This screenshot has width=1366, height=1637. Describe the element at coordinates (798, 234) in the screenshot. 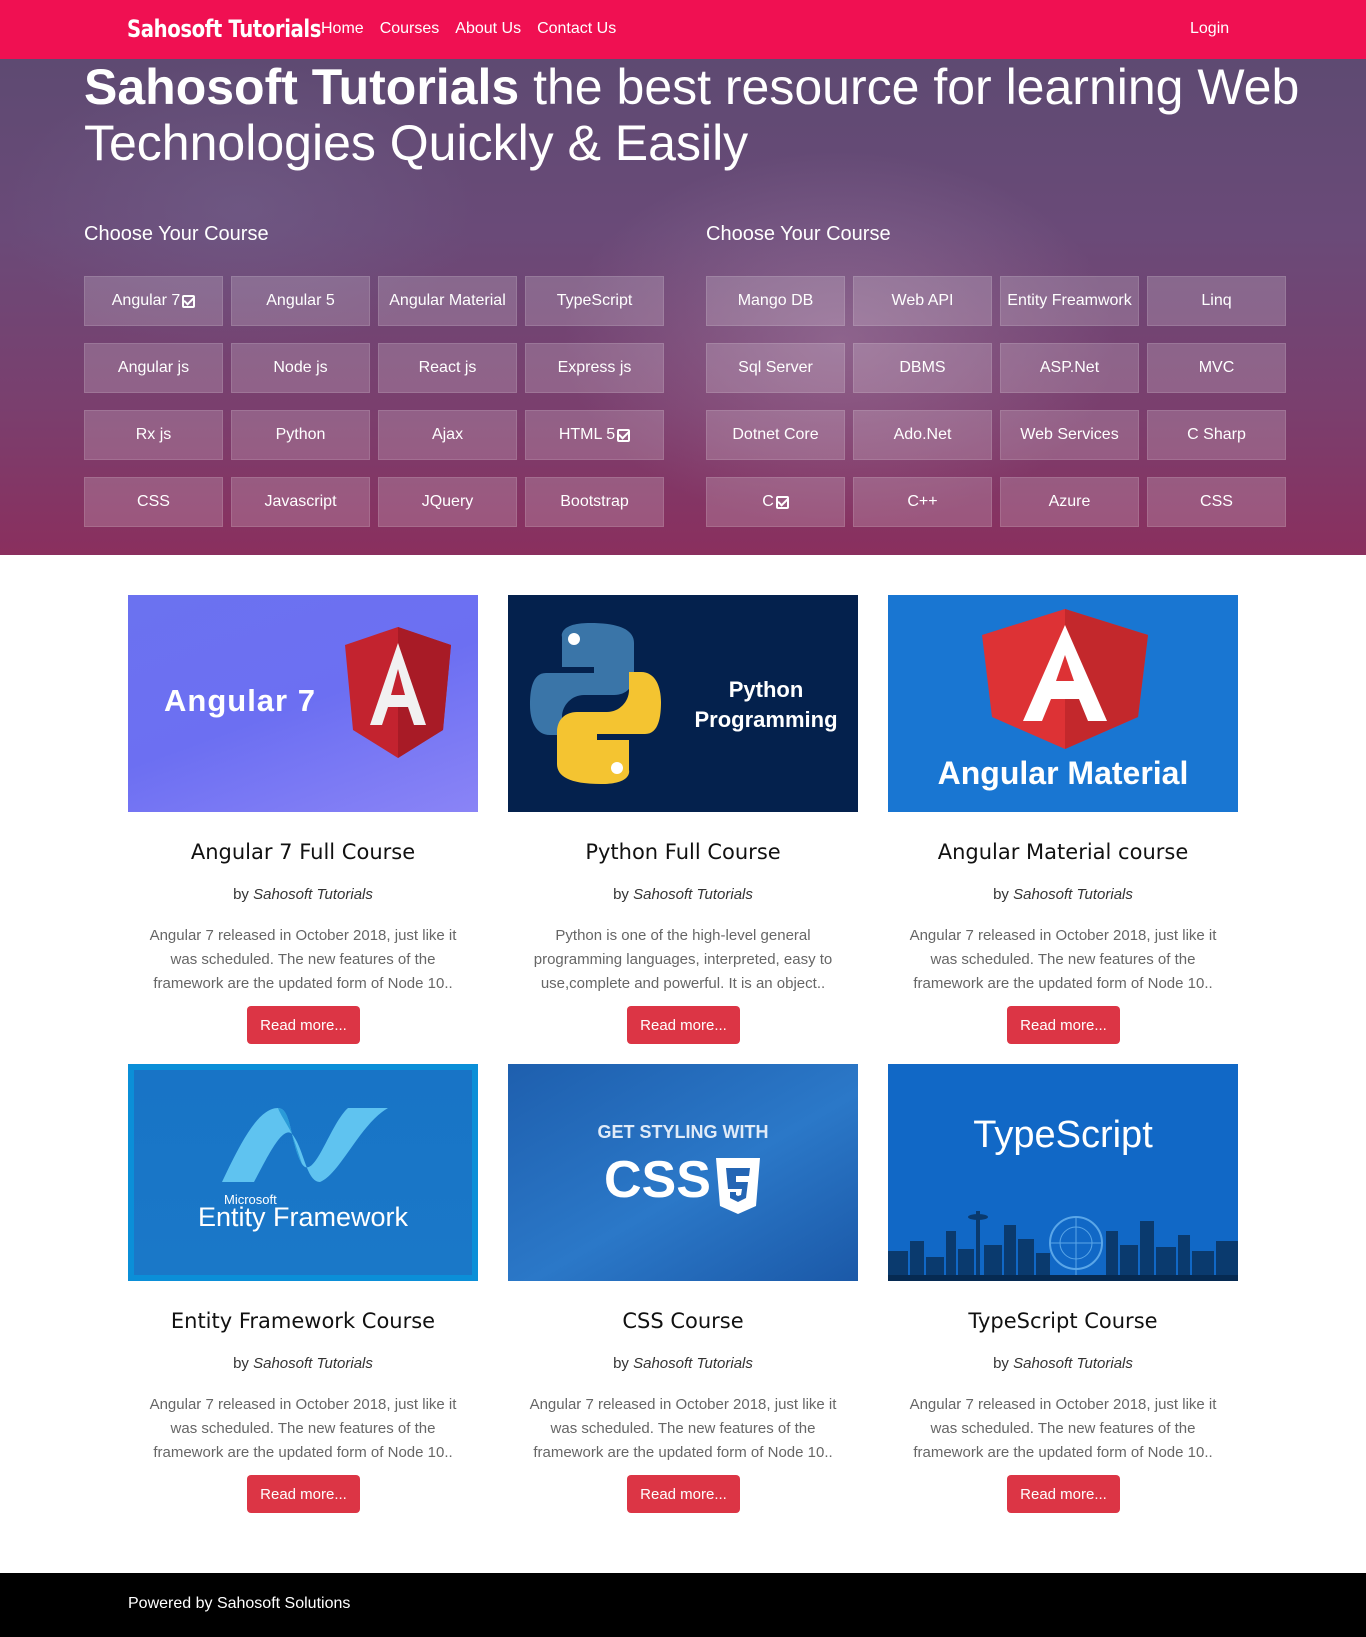

I see `right-course-heading: Choose Your Course` at that location.